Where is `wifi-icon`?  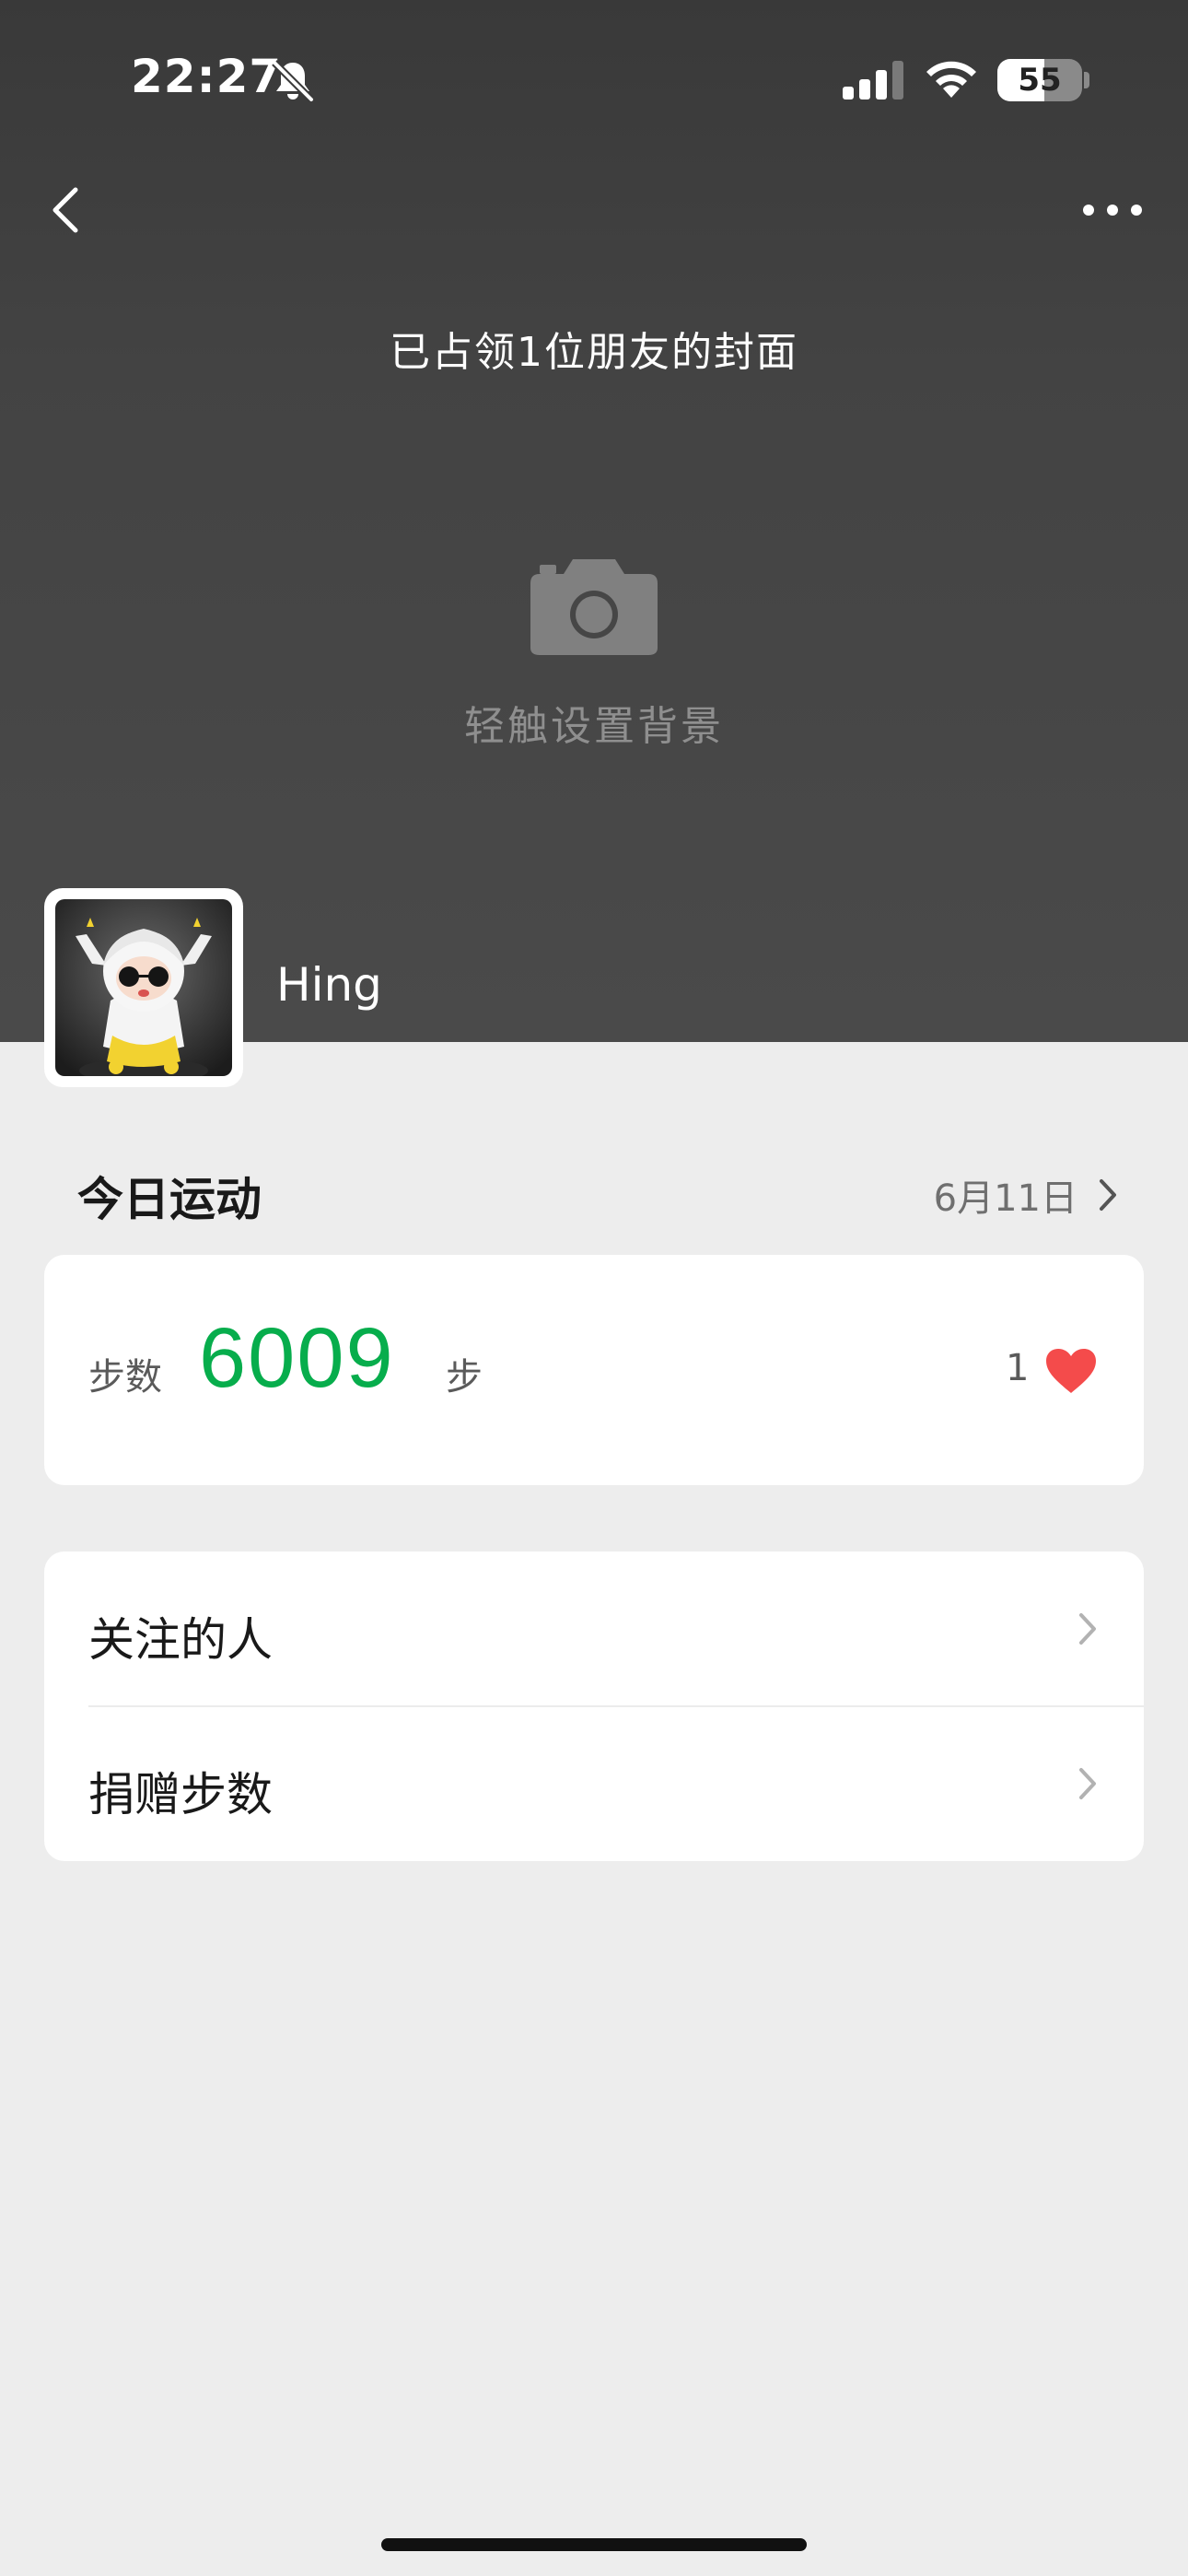 wifi-icon is located at coordinates (951, 79).